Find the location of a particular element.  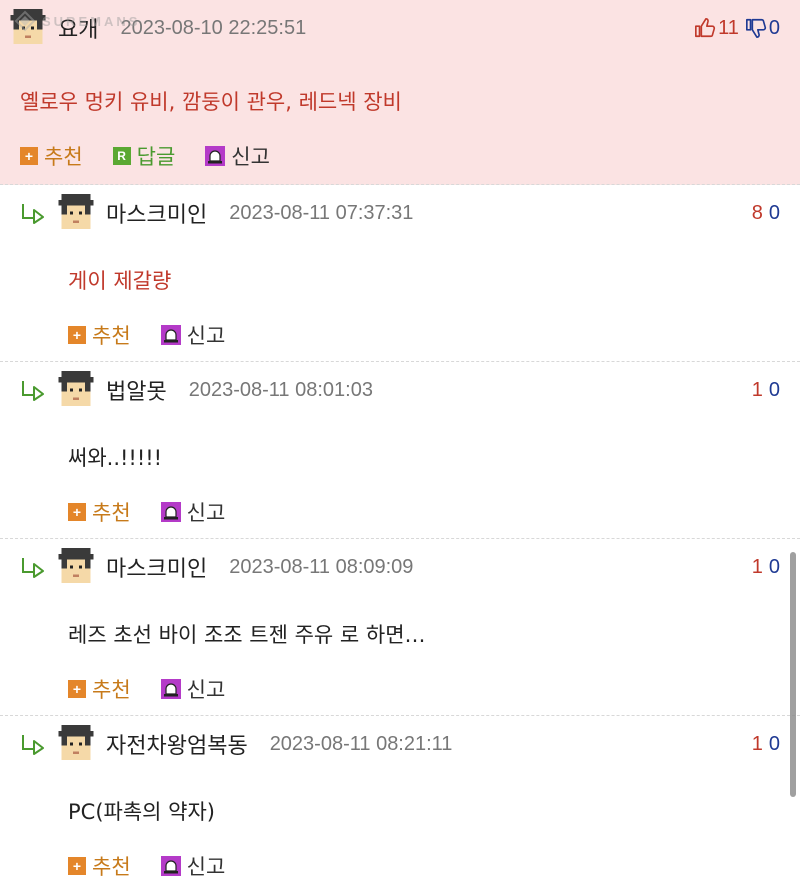

watermark-logo-icon is located at coordinates (25, 21).